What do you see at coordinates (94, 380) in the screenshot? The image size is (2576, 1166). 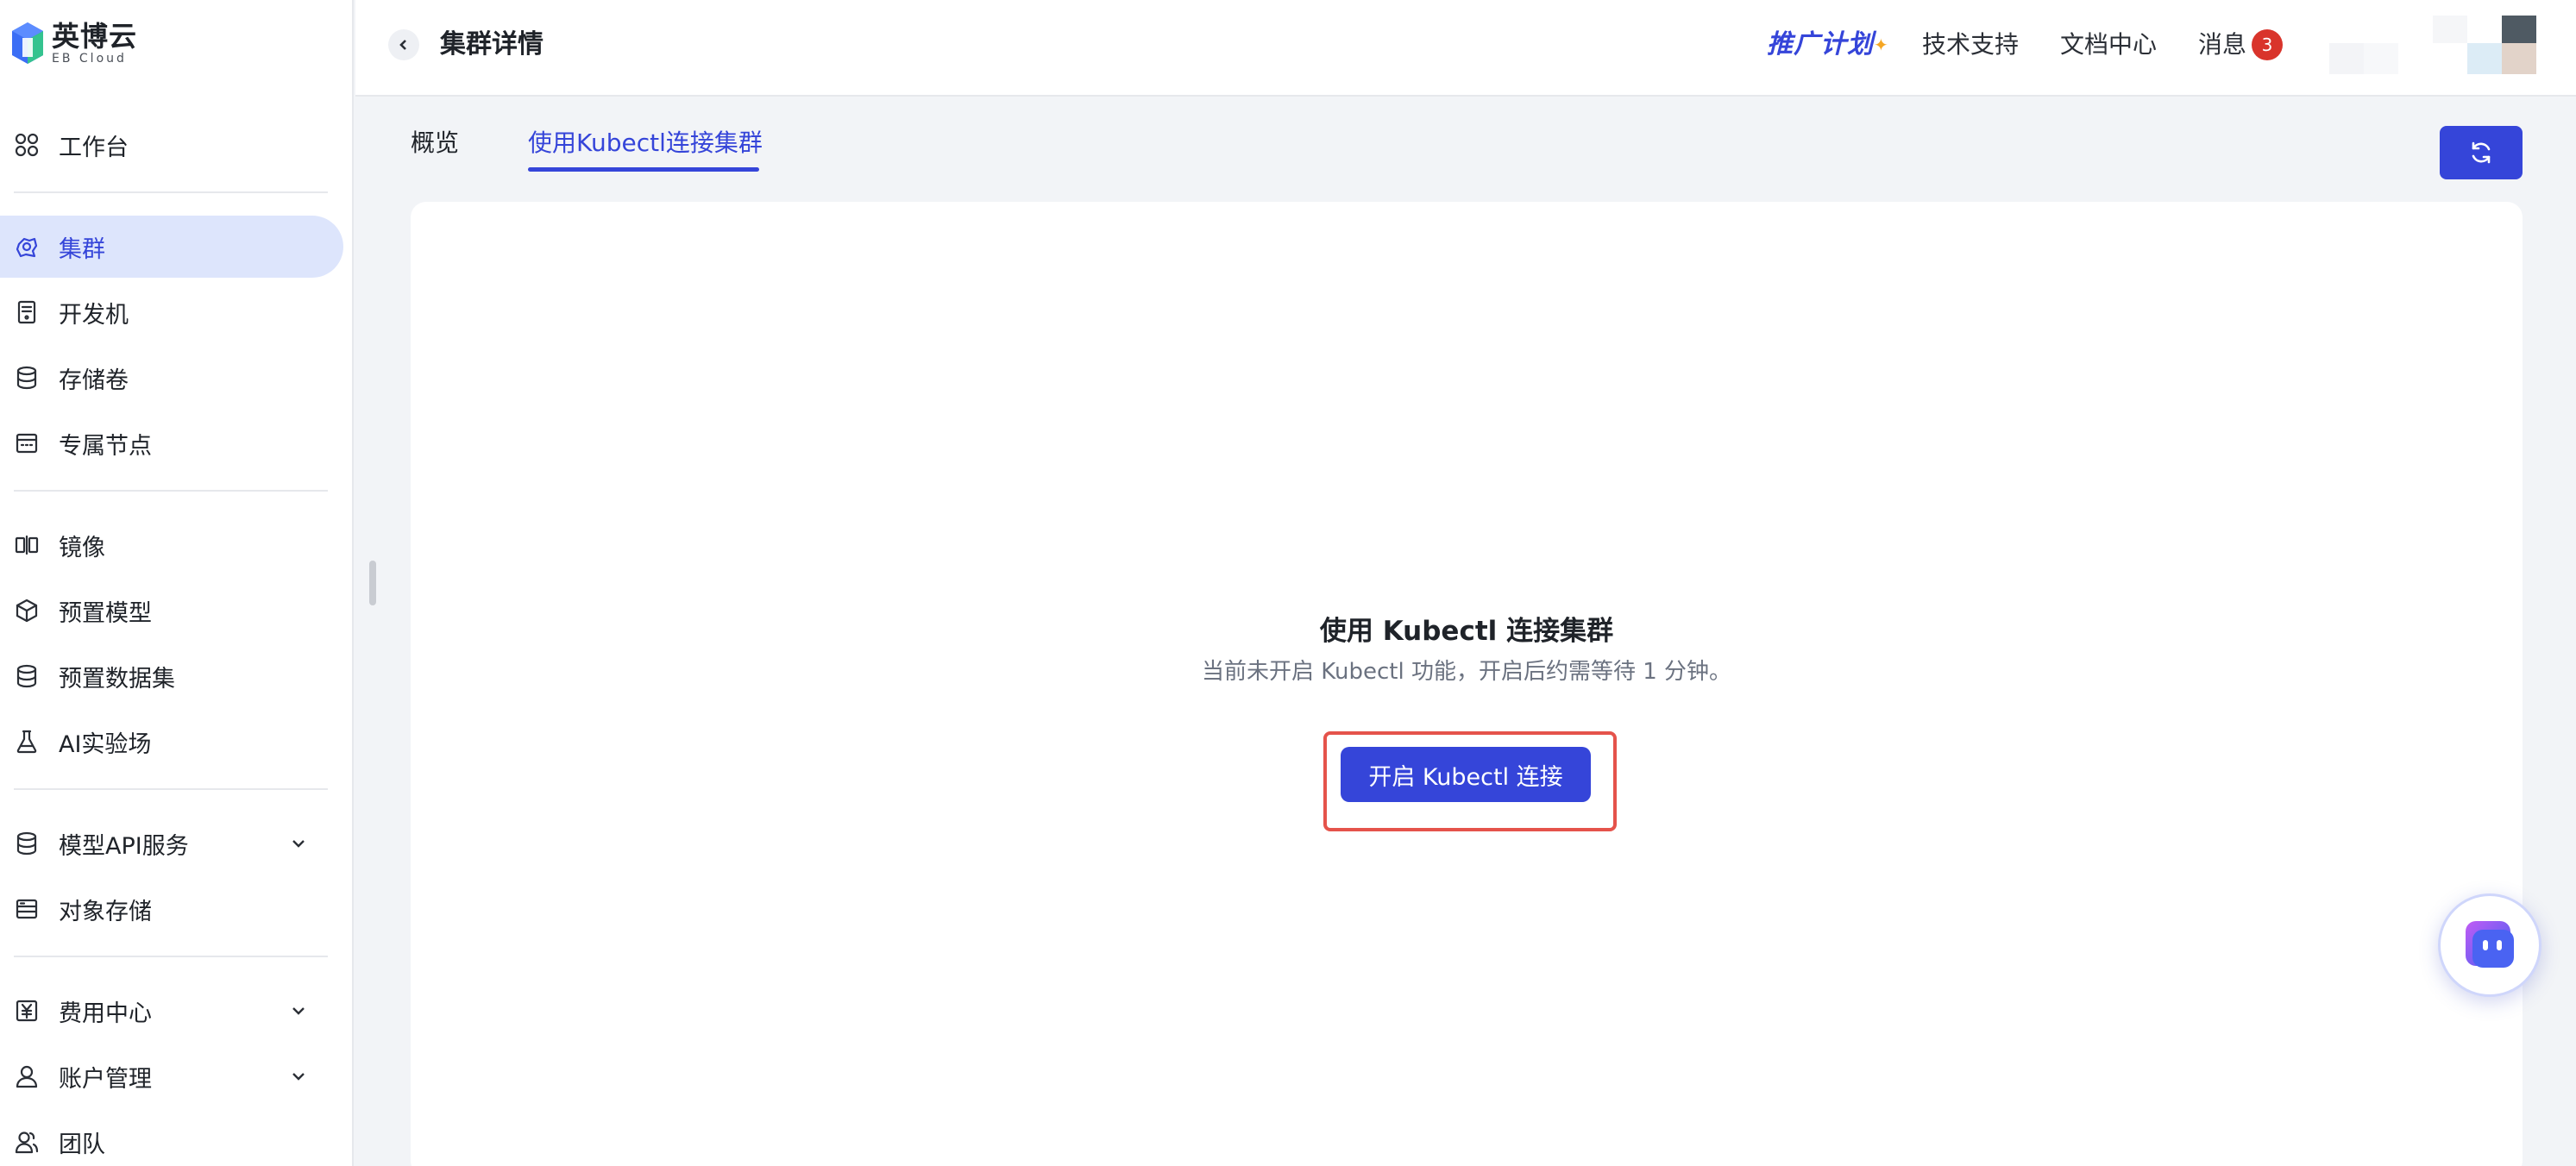 I see `sidebar-item-label: 存储卷` at bounding box center [94, 380].